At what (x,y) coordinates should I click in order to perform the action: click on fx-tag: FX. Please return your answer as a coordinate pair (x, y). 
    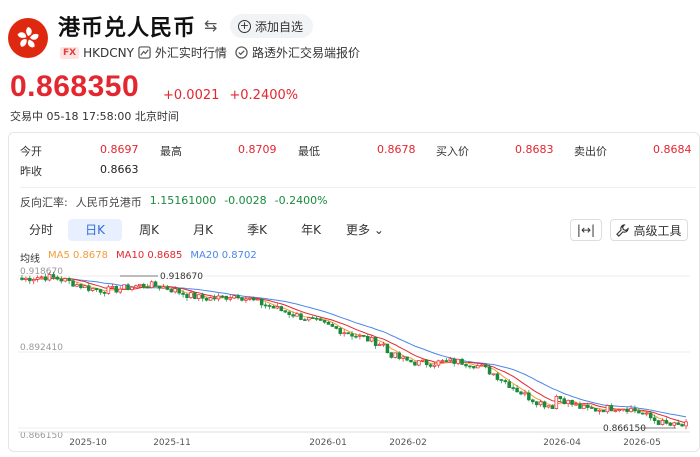
    Looking at the image, I should click on (70, 52).